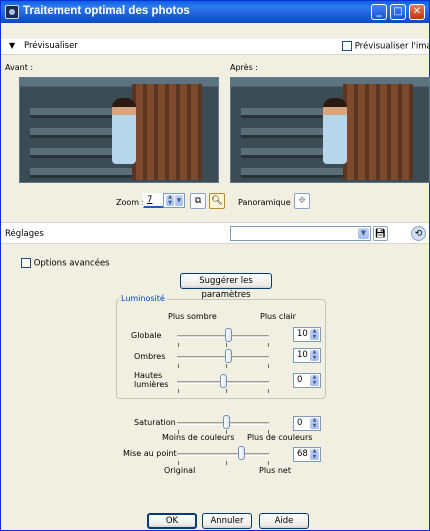  What do you see at coordinates (314, 380) in the screenshot?
I see `highlights-spin-icon: ▲ ▼` at bounding box center [314, 380].